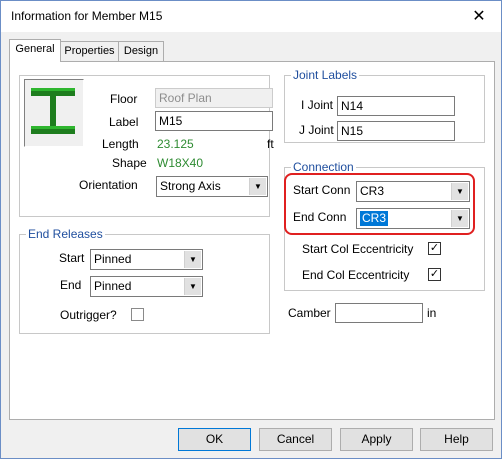 The image size is (502, 459). What do you see at coordinates (190, 186) in the screenshot?
I see `orientation-value: Strong Axis` at bounding box center [190, 186].